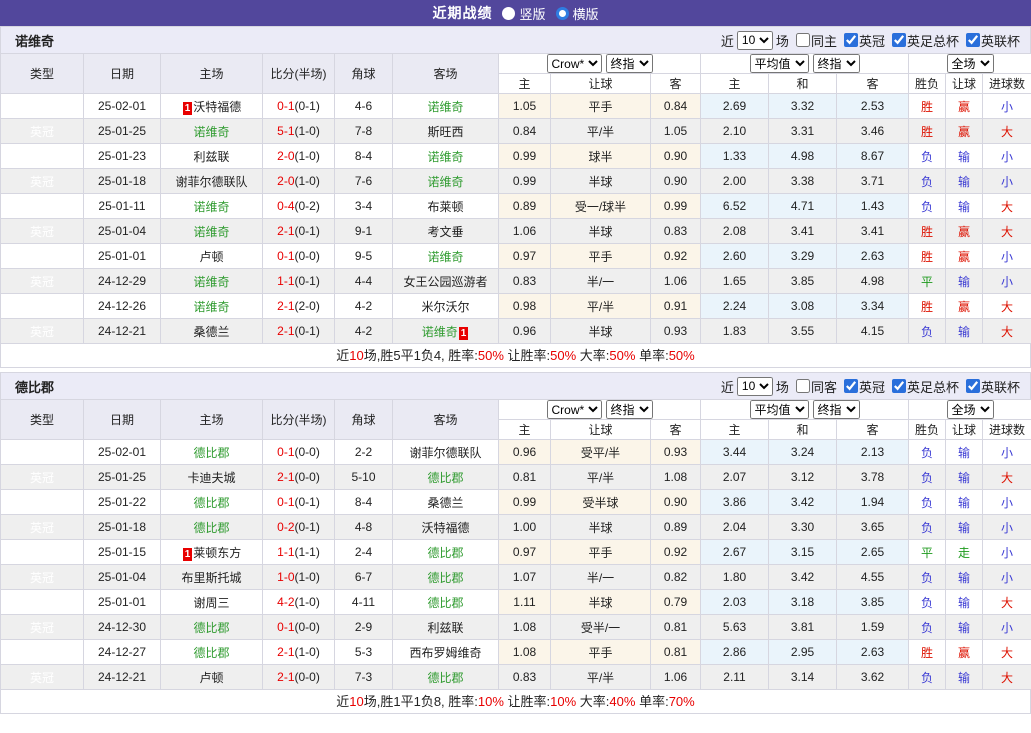 Image resolution: width=1031 pixels, height=733 pixels. I want to click on avg-home-cell: 1.83, so click(734, 331).